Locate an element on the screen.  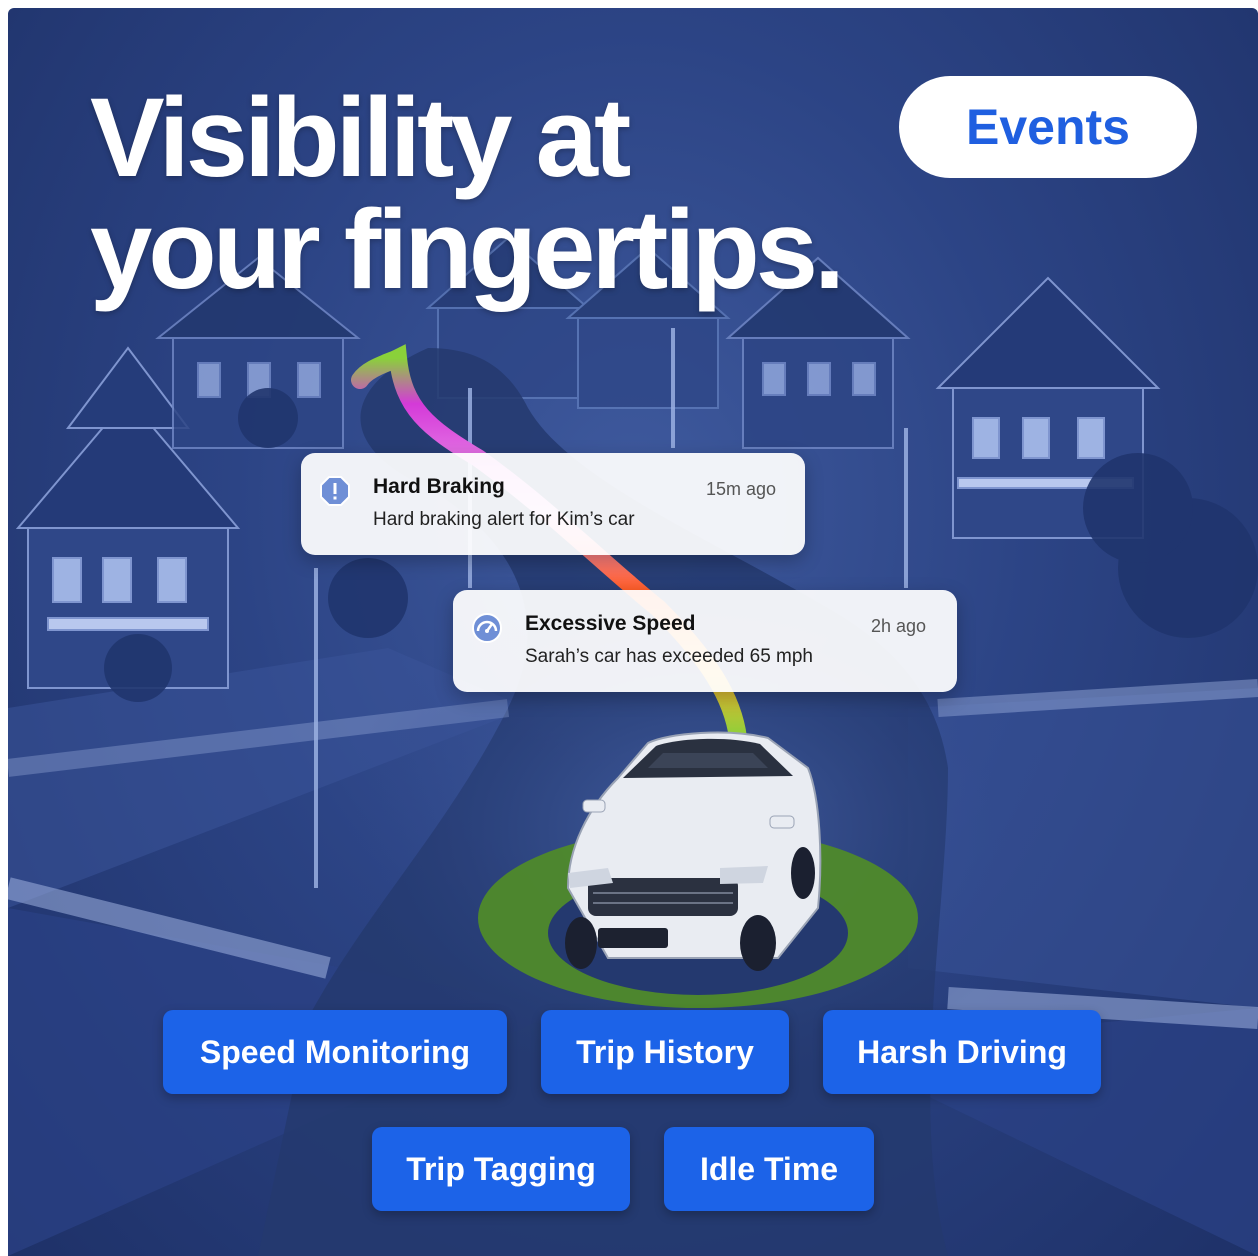
notification-title: Excessive Speed is located at coordinates (610, 623).